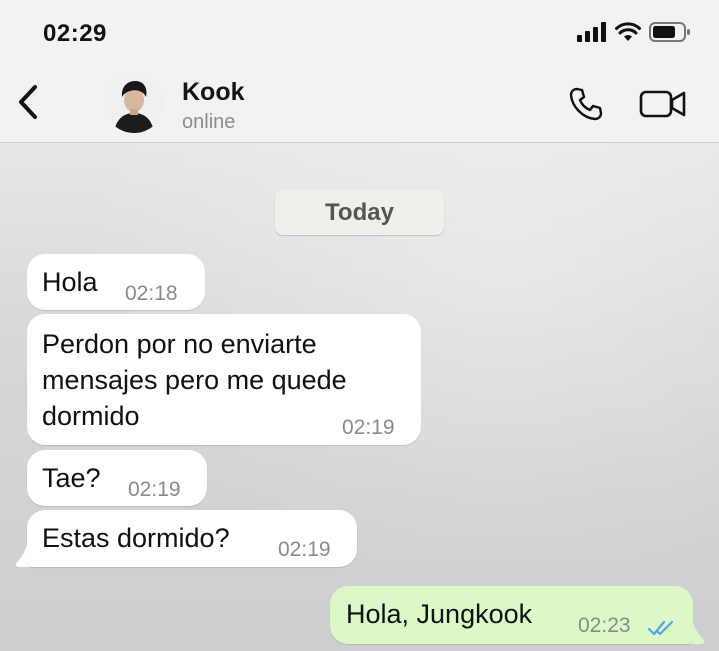 The width and height of the screenshot is (719, 651). I want to click on contact-avatar, so click(134, 103).